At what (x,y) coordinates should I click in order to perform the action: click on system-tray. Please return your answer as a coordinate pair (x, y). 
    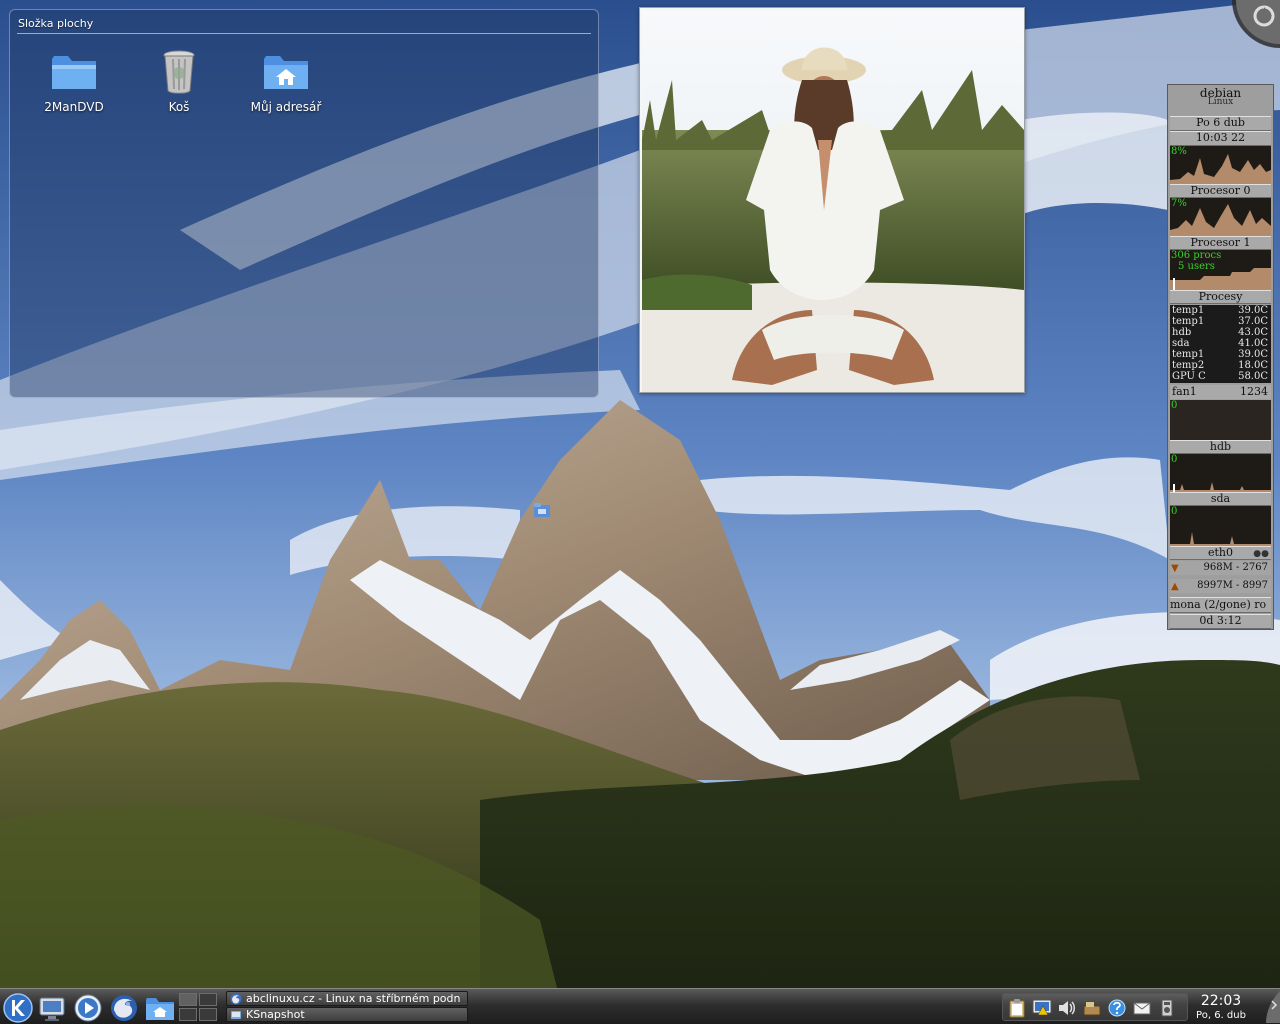
    Looking at the image, I should click on (1095, 1007).